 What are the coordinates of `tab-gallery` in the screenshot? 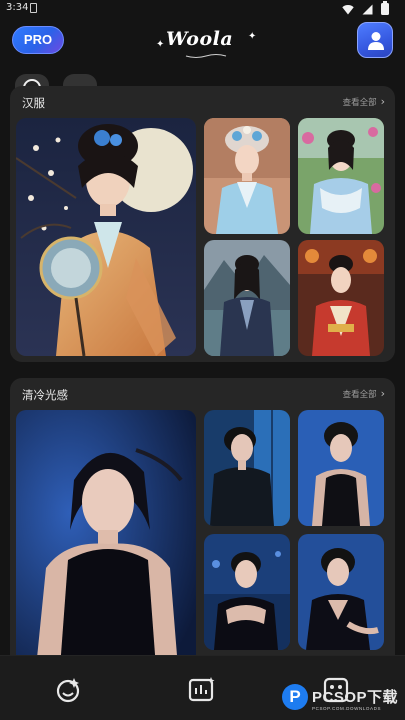 It's located at (202, 690).